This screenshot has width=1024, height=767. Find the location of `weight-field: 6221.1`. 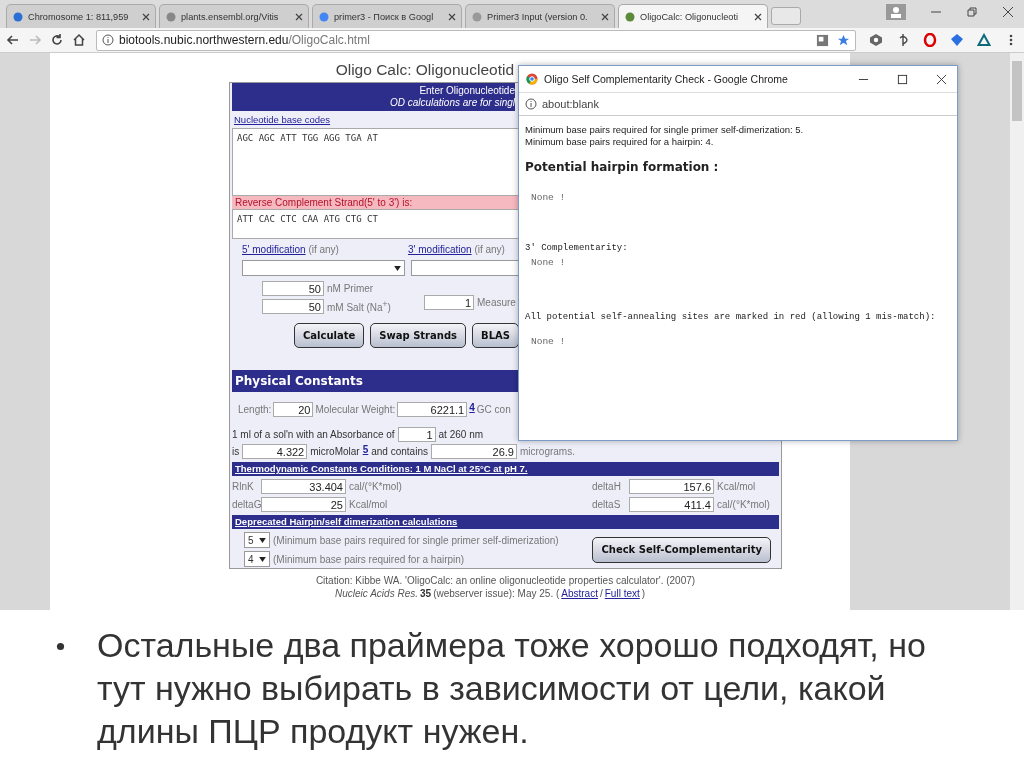

weight-field: 6221.1 is located at coordinates (432, 409).